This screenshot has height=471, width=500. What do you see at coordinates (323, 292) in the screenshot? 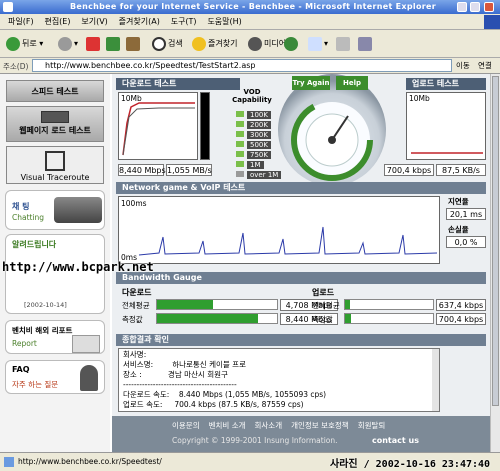
I see `bw-upload-title: 업로드` at bounding box center [323, 292].